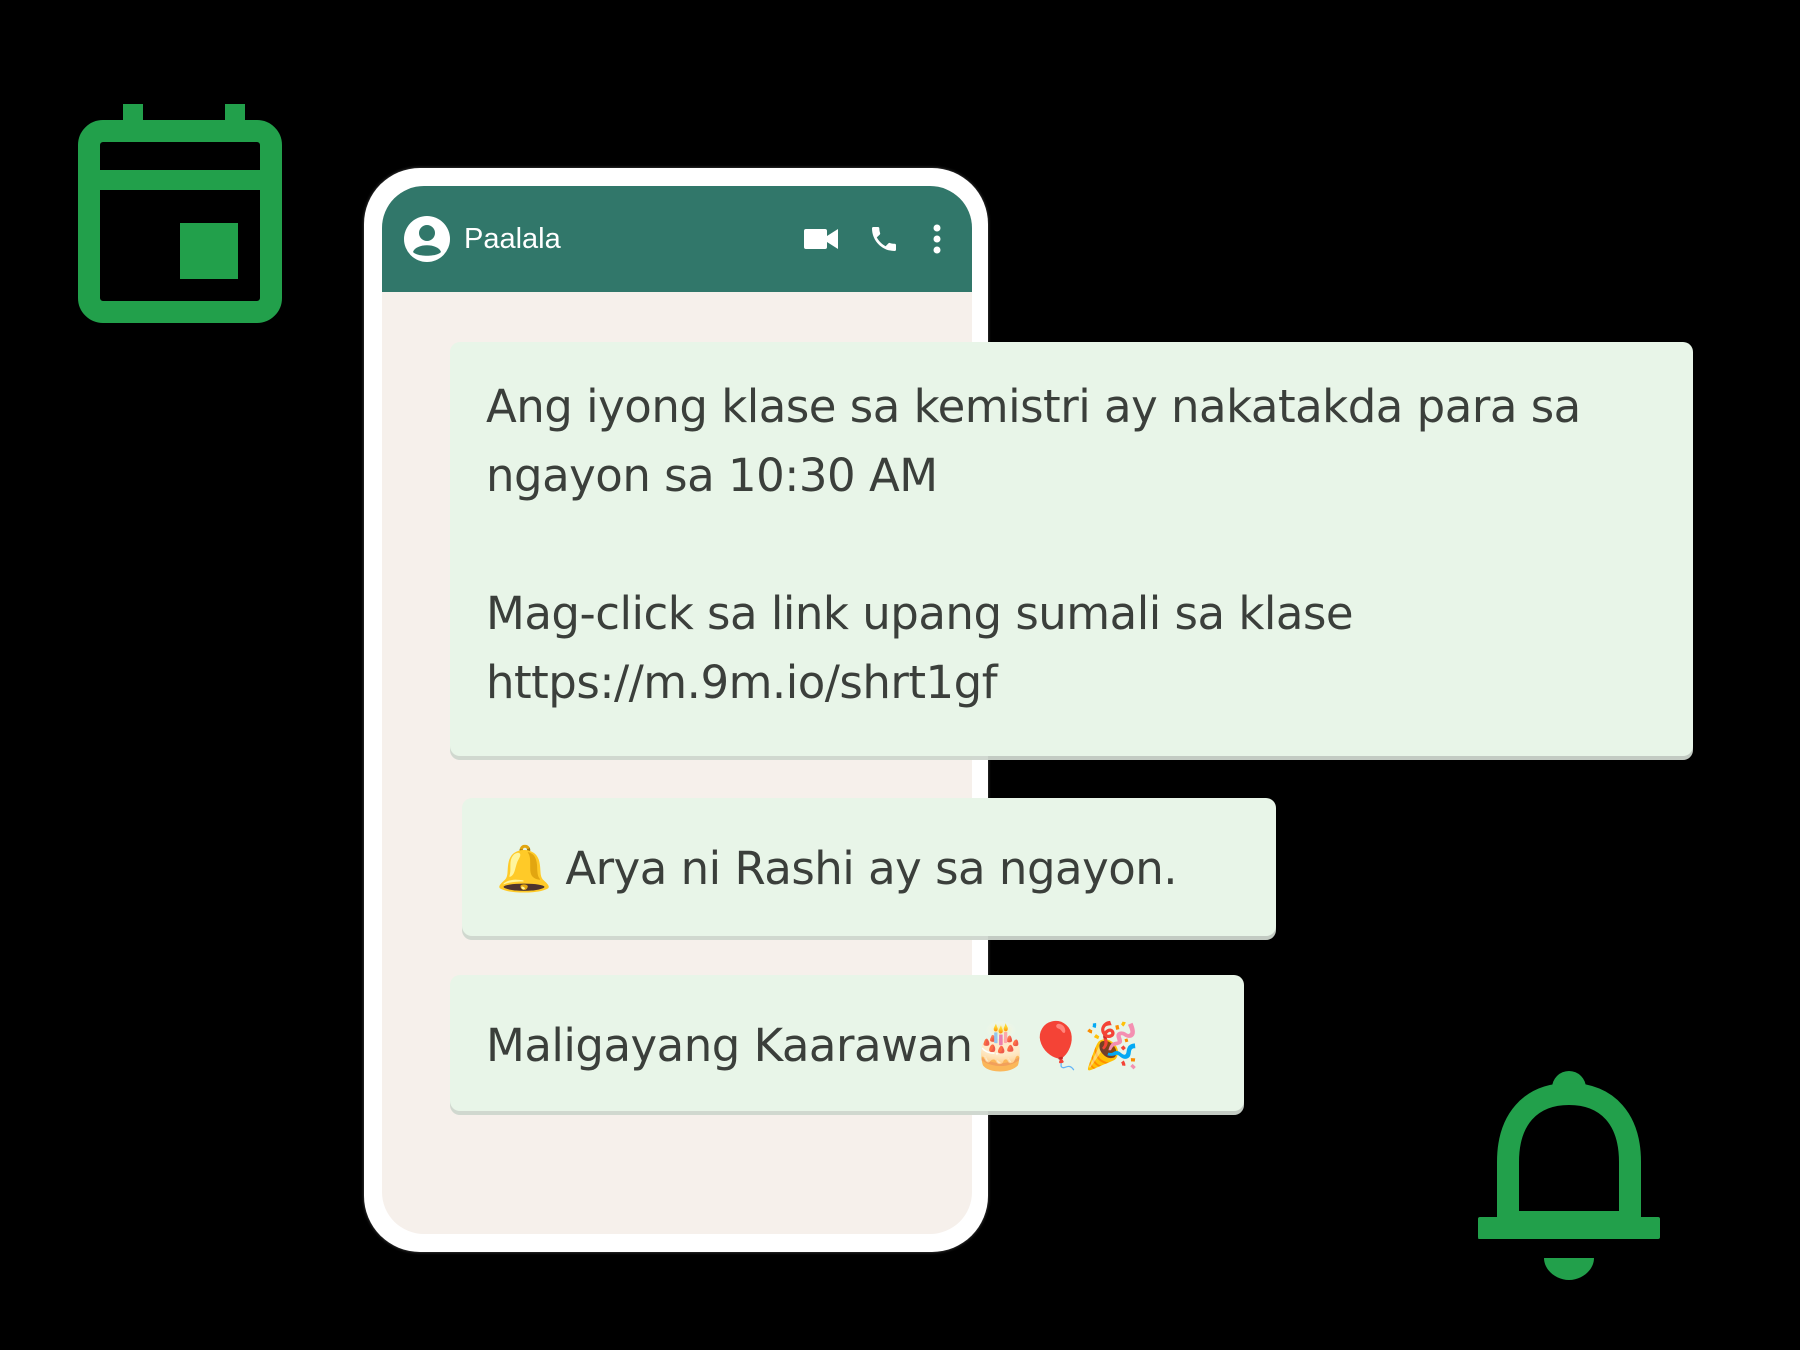  What do you see at coordinates (821, 239) in the screenshot?
I see `video-camera-icon` at bounding box center [821, 239].